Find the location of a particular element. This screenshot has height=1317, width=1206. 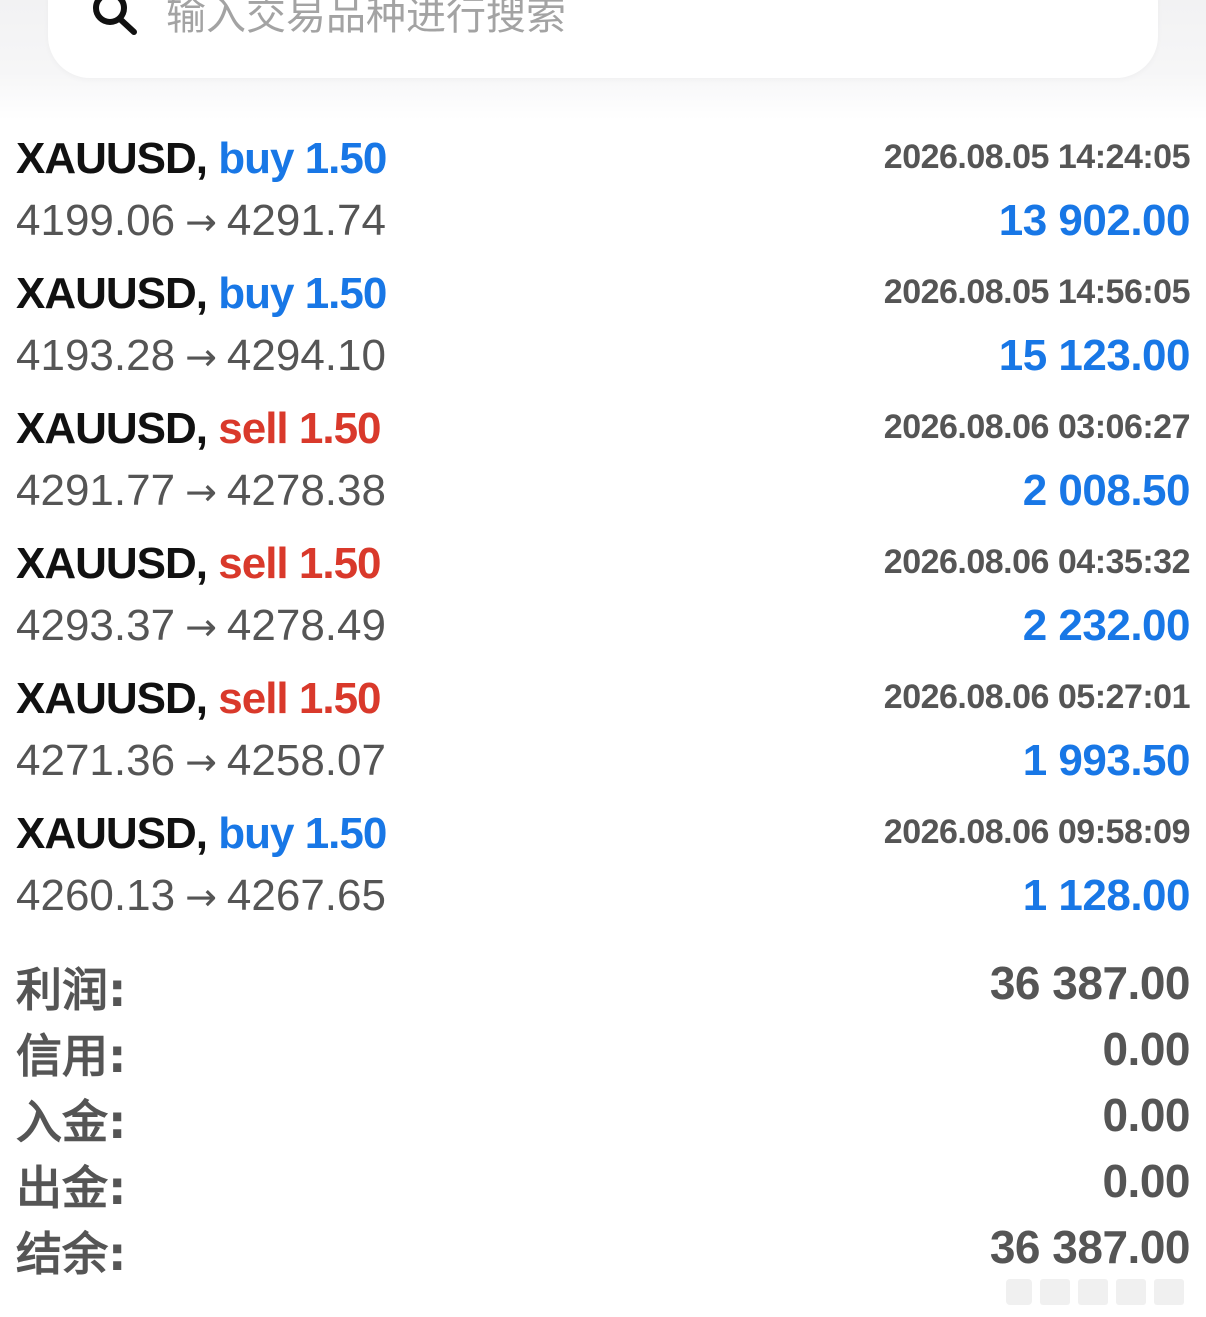

trade-prices: 4193.28 → 4294.10 is located at coordinates (201, 356).